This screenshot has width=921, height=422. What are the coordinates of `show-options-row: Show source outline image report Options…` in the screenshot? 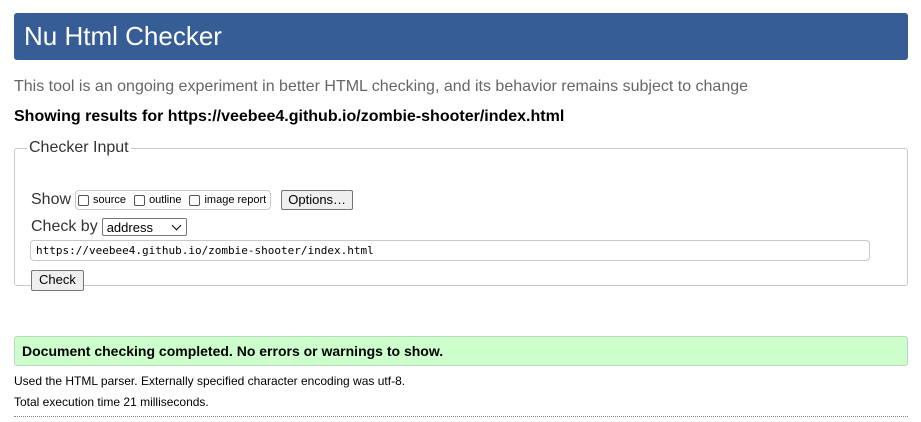 It's located at (192, 200).